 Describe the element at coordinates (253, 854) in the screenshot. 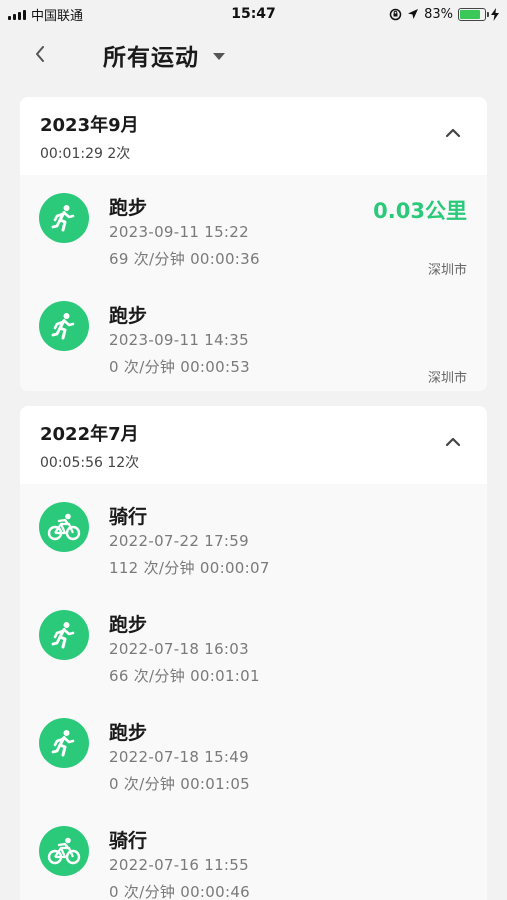

I see `activity-item: 骑行 2022-07-16 11:55 0 次/分钟 00:00:46` at that location.